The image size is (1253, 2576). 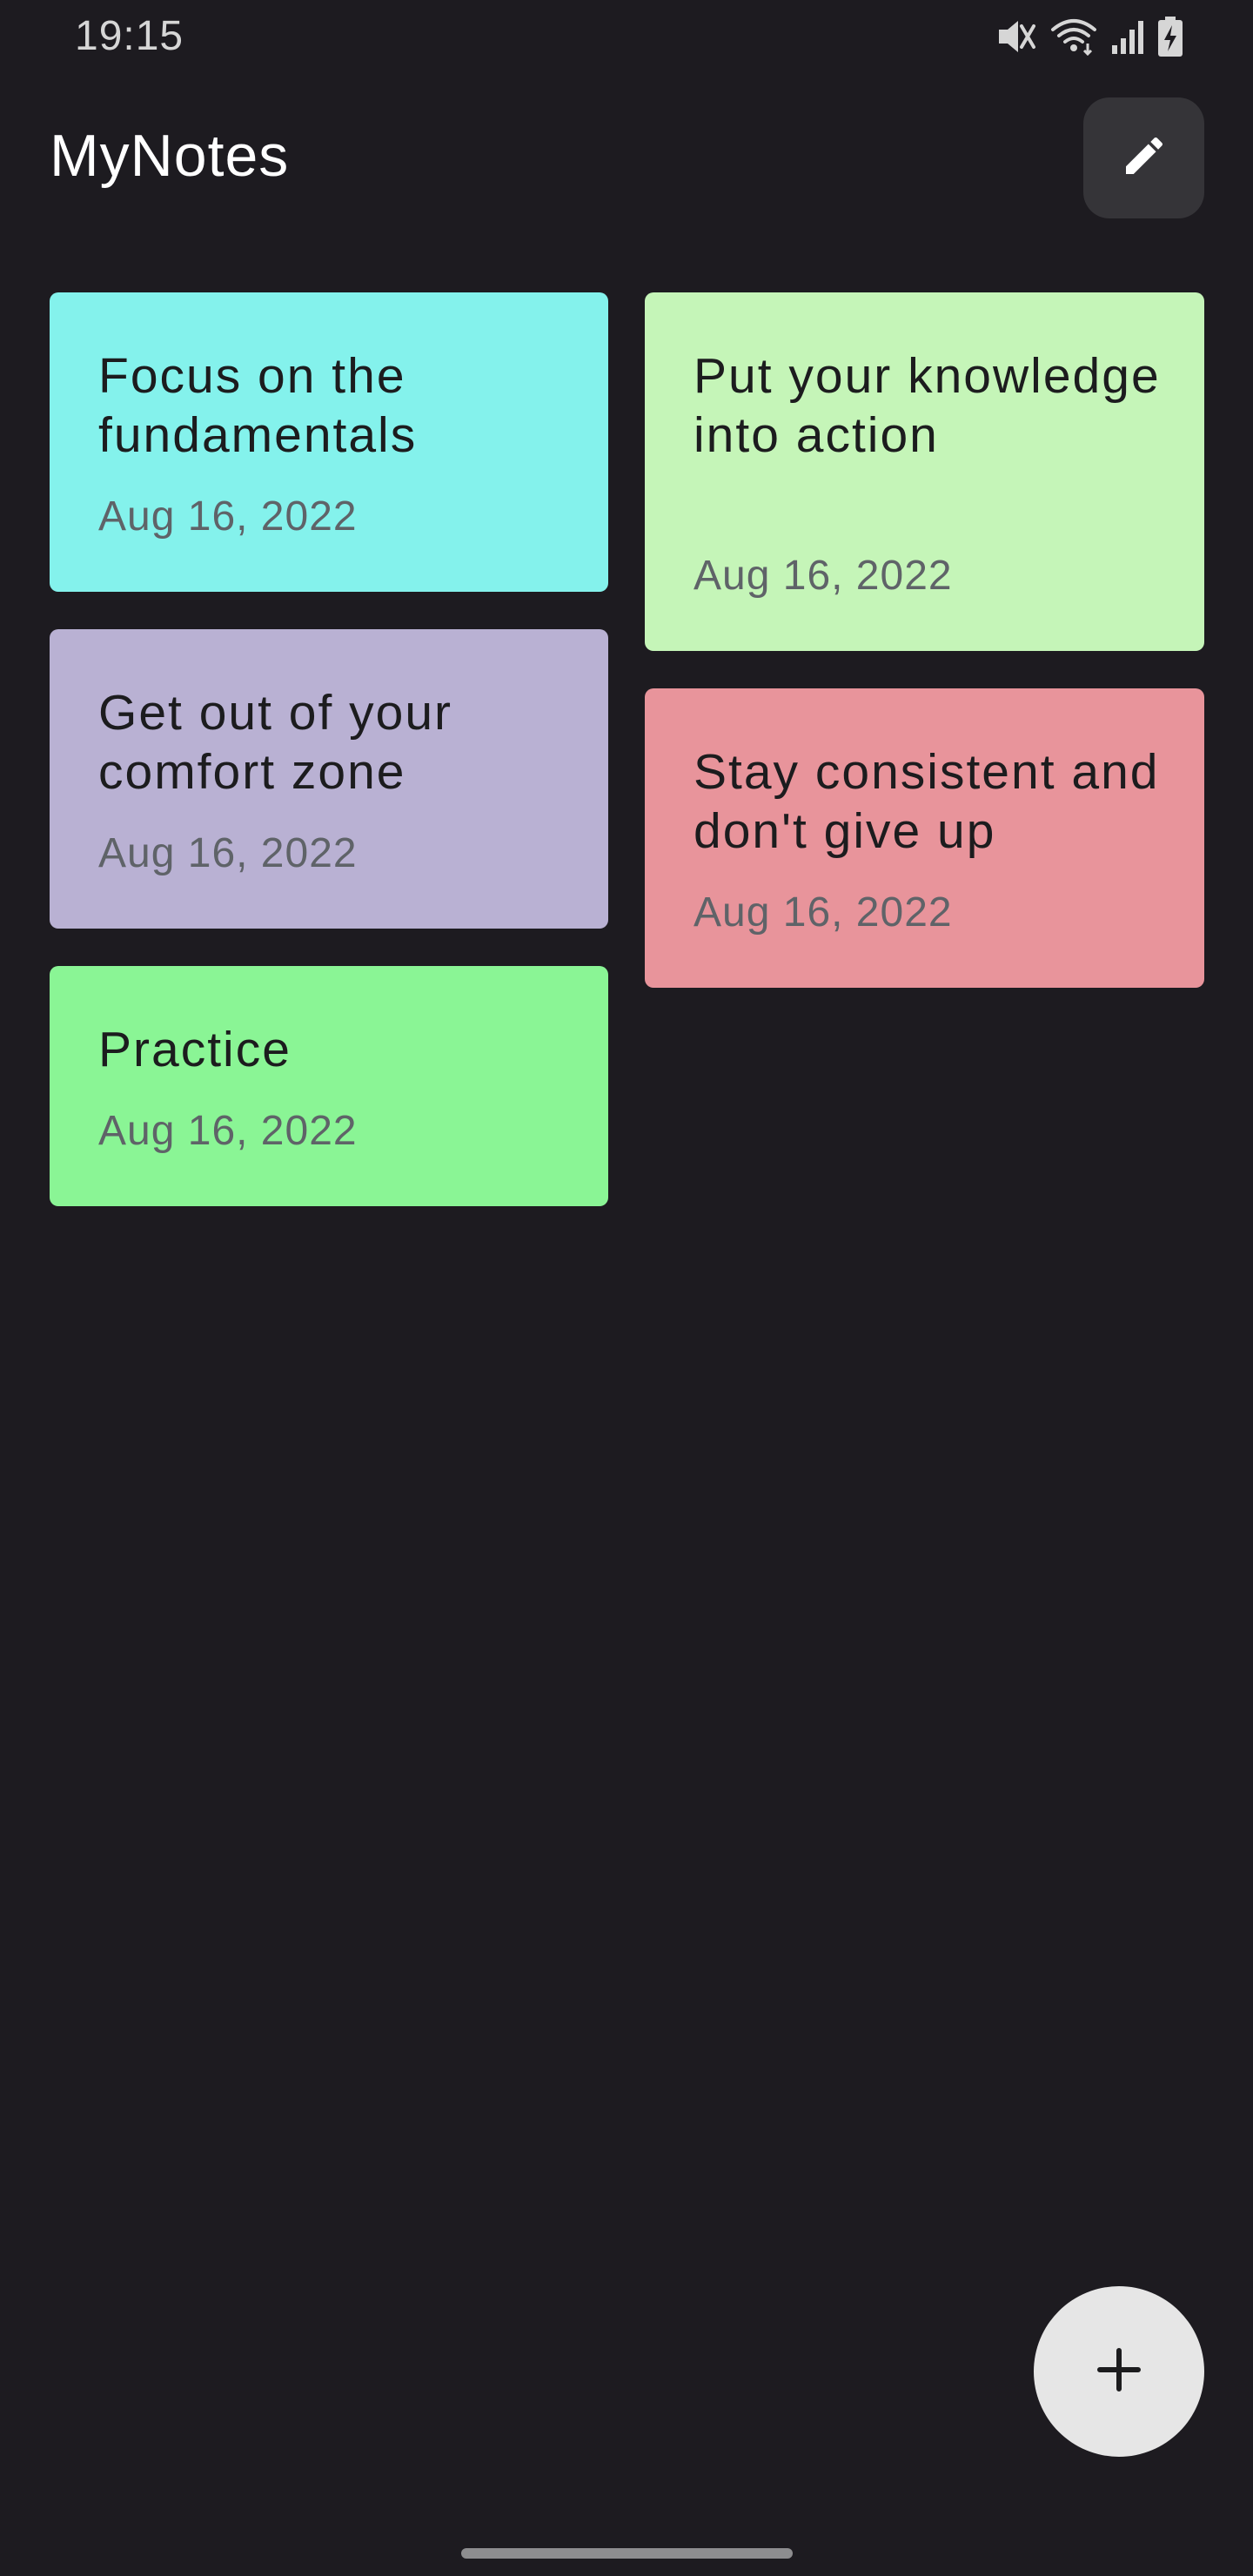 I want to click on wifi-icon, so click(x=1073, y=37).